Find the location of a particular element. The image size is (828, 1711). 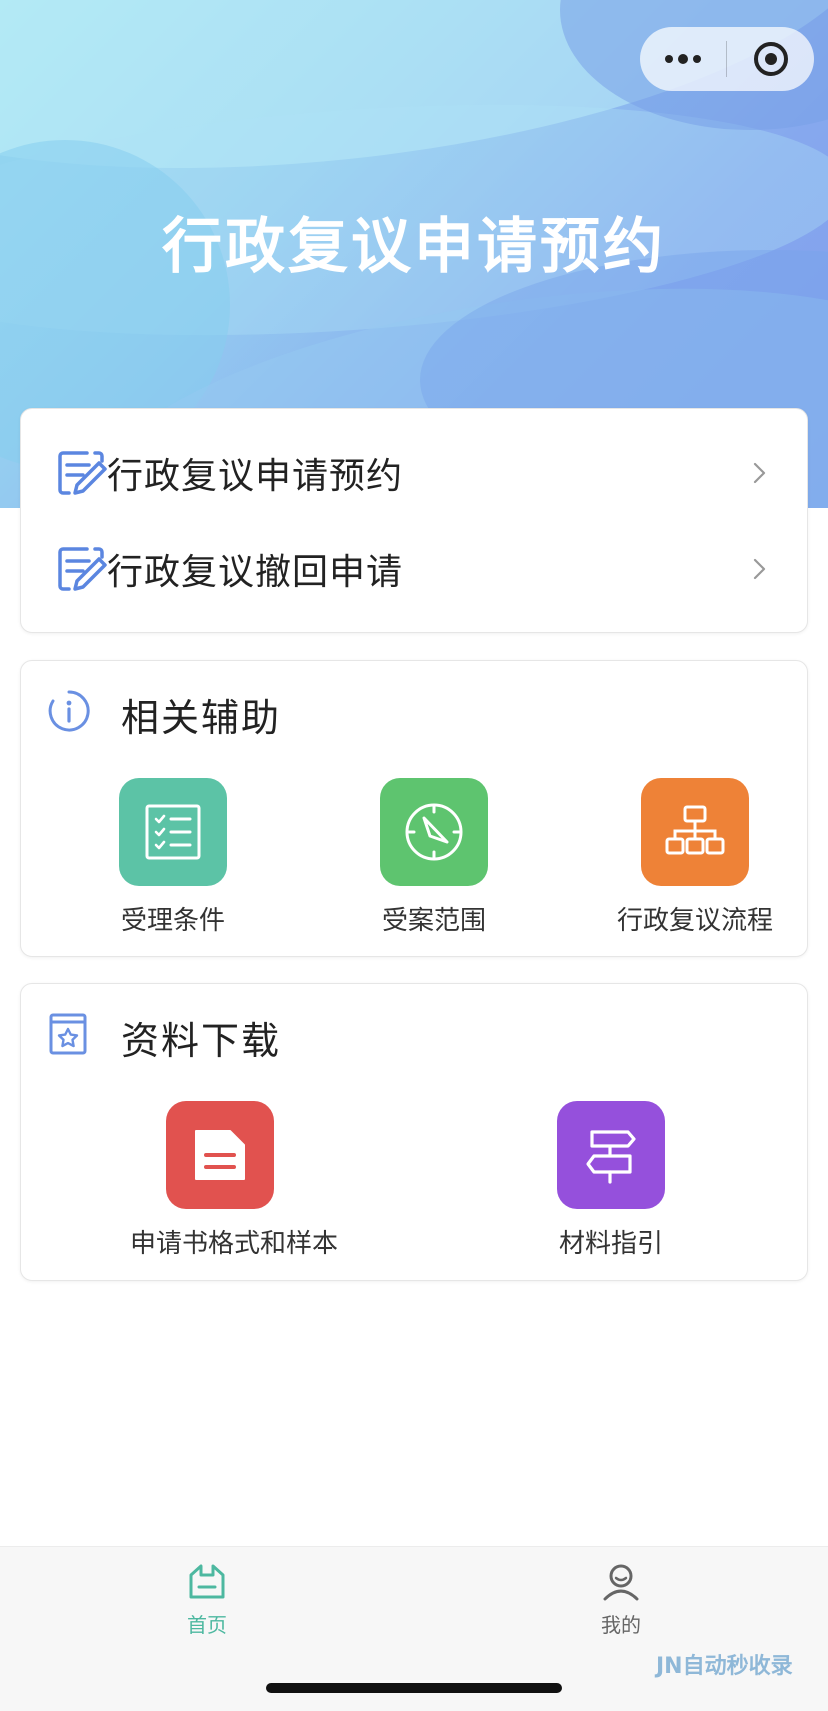

tab-label: 我的 is located at coordinates (621, 1625).